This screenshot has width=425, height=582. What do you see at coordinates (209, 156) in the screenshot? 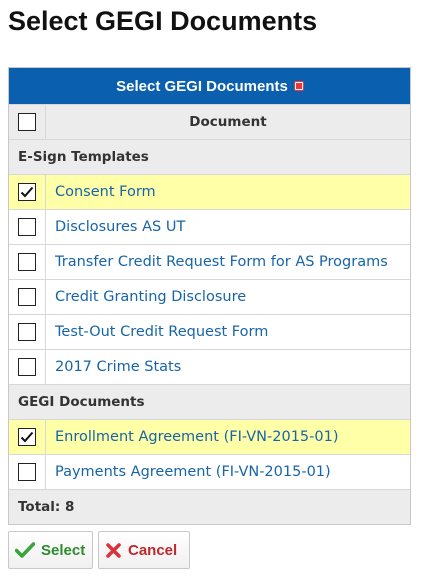
I see `group-row-e-sign-templates: E-Sign Templates` at bounding box center [209, 156].